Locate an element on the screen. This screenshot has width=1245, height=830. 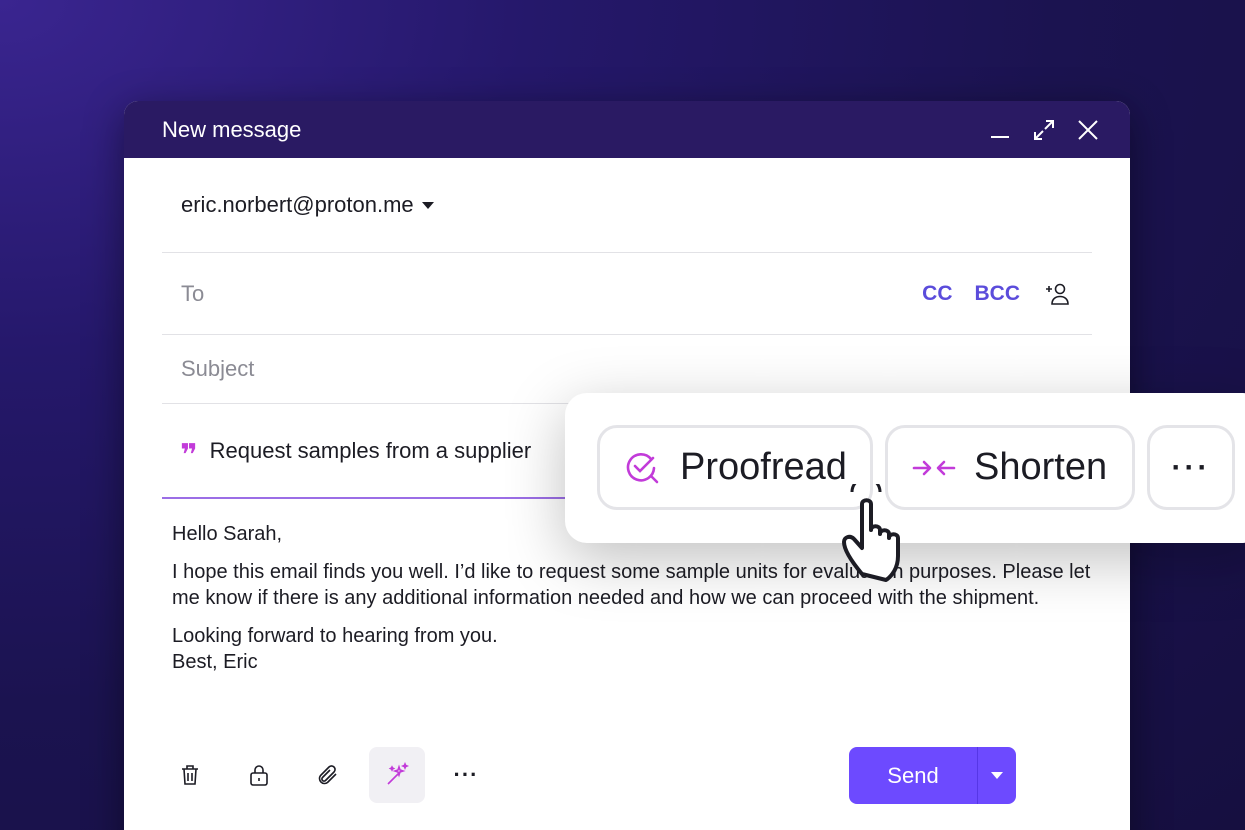
attach-button is located at coordinates (328, 775).